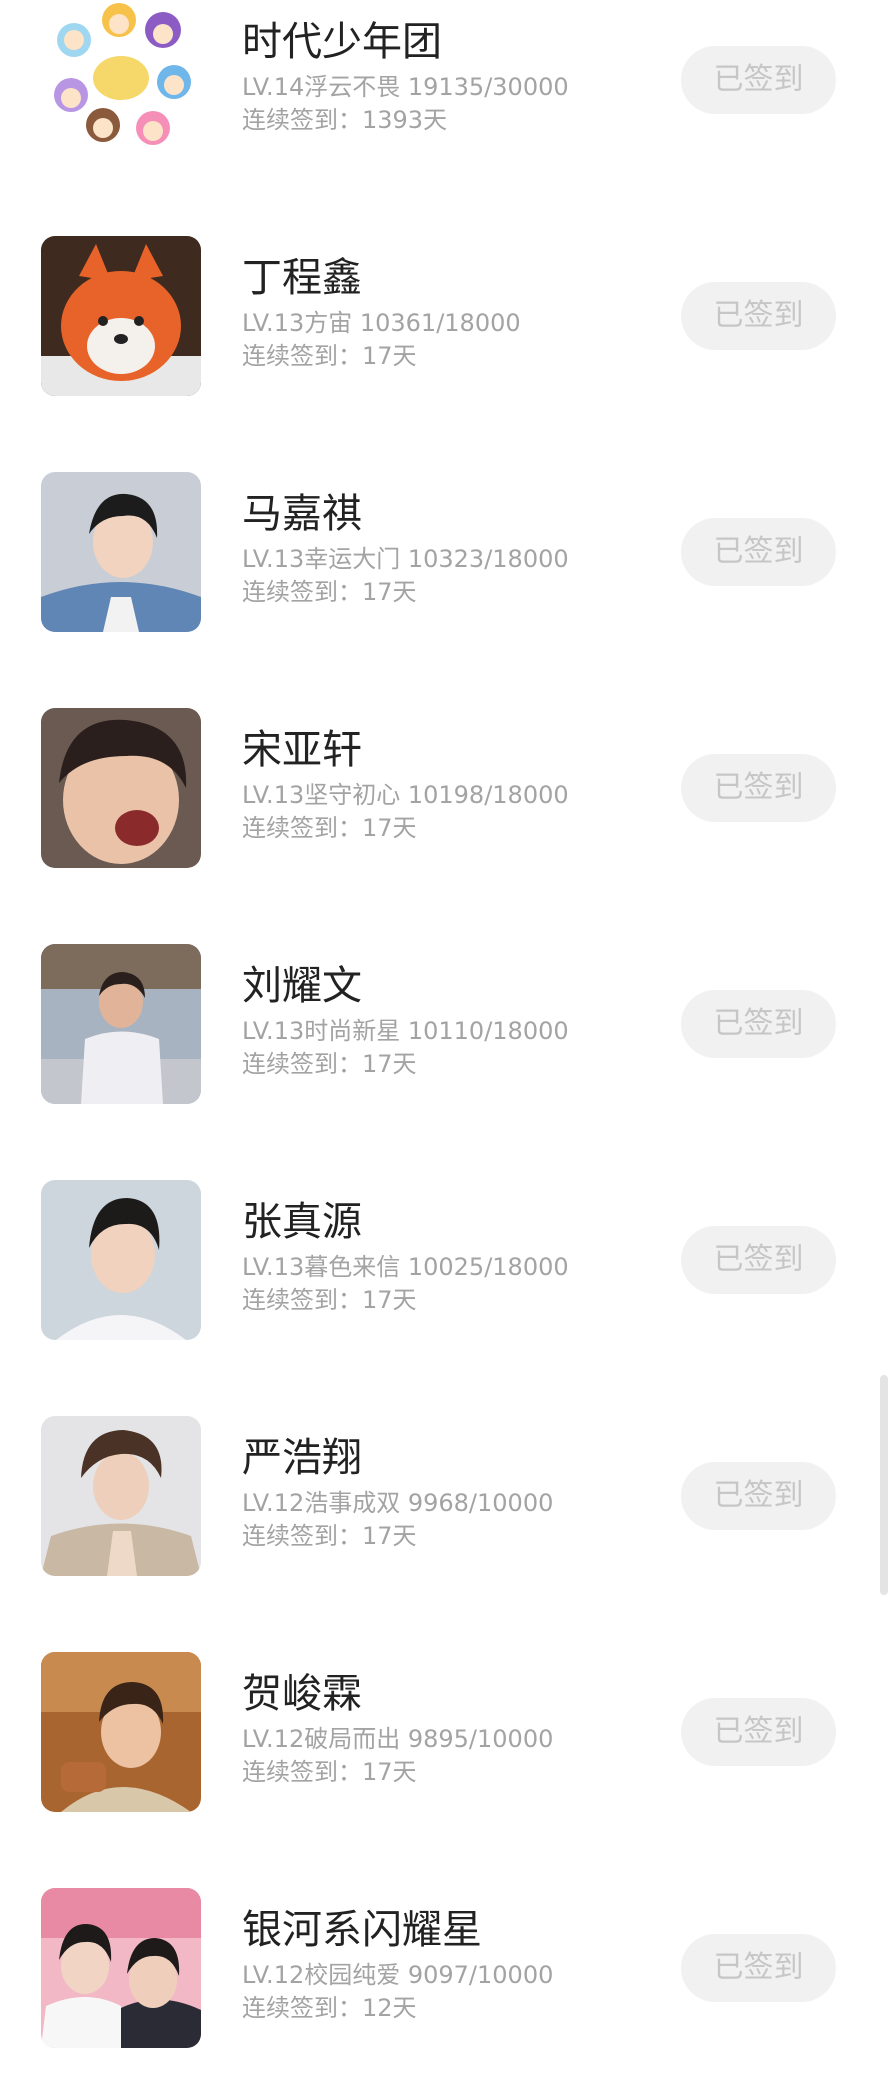  I want to click on level-progress: LV.13方宙 10361/18000, so click(381, 323).